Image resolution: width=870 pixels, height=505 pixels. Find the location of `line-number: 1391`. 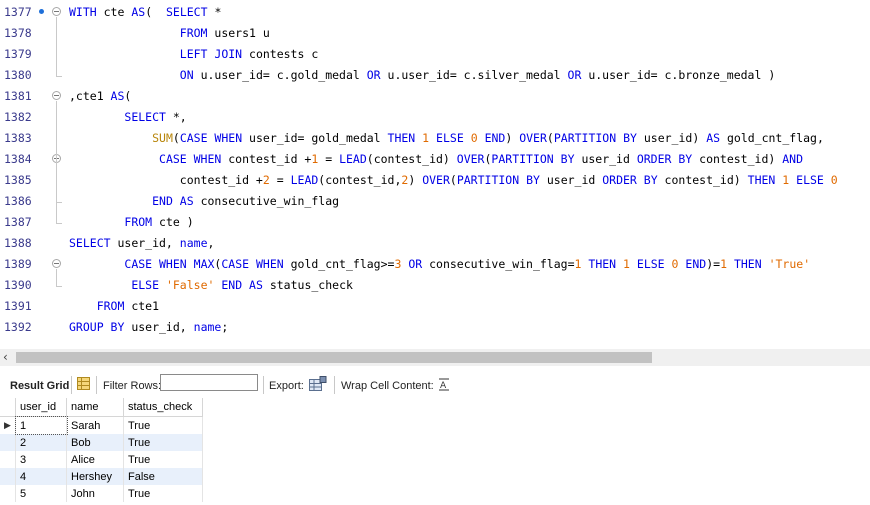

line-number: 1391 is located at coordinates (18, 306).